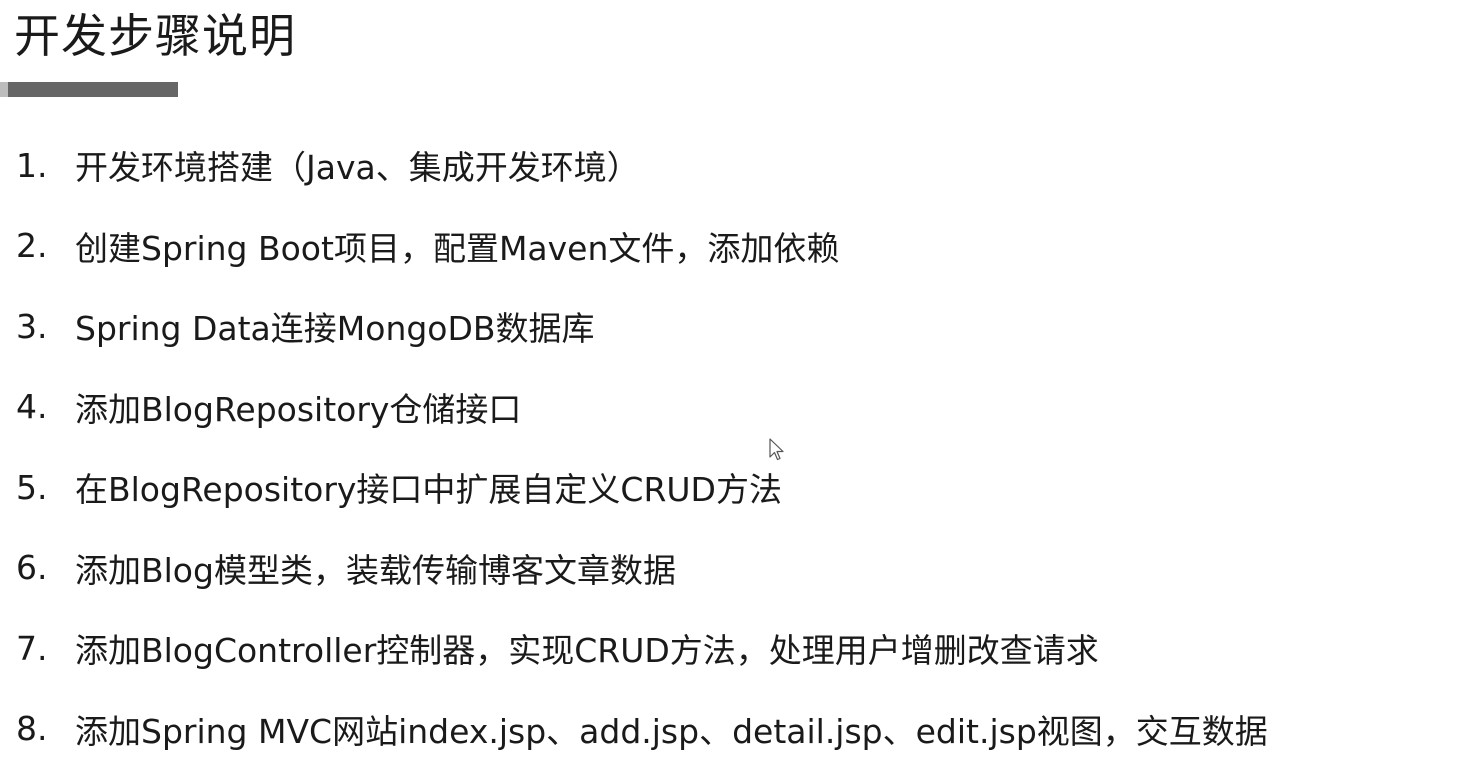  Describe the element at coordinates (32, 326) in the screenshot. I see `step-number: 3.` at that location.